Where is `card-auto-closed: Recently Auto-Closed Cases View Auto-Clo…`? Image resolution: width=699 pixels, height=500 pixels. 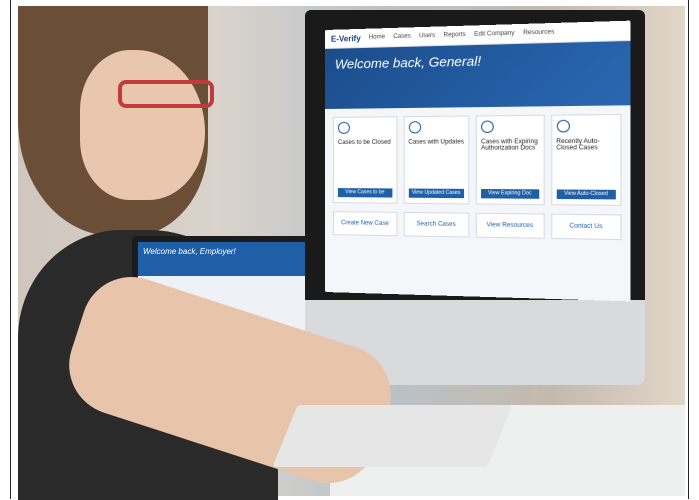
card-auto-closed: Recently Auto-Closed Cases View Auto-Clo… is located at coordinates (586, 160).